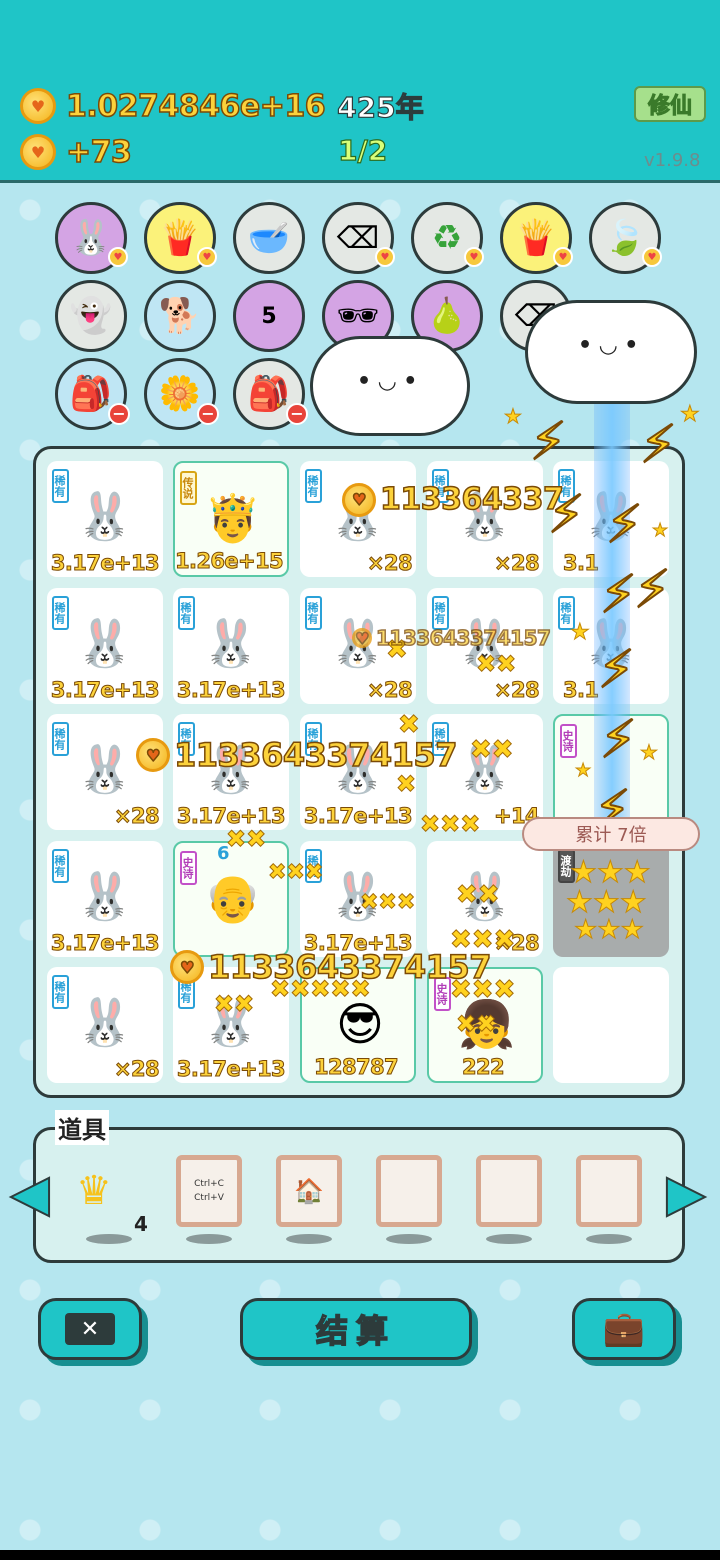 The image size is (720, 1560). I want to click on version-label: v1.9.8, so click(672, 160).